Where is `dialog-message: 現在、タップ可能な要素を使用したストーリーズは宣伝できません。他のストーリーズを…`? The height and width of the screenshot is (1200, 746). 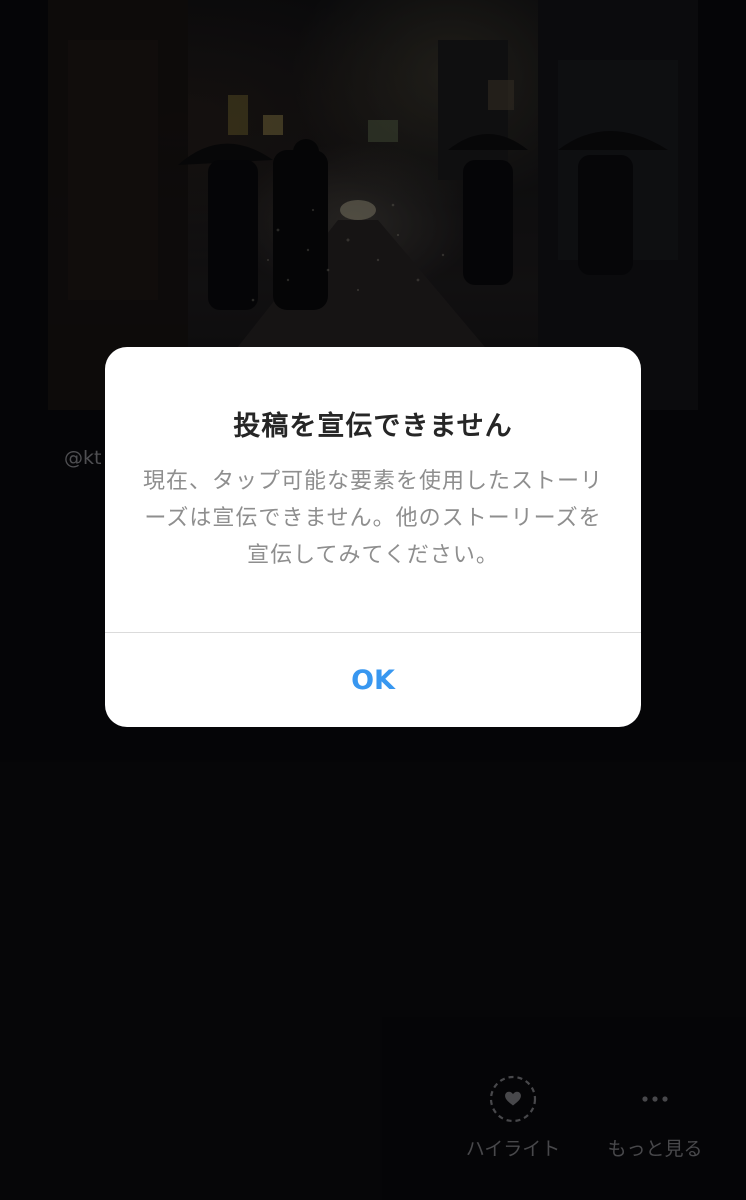 dialog-message: 現在、タップ可能な要素を使用したストーリーズは宣伝できません。他のストーリーズを… is located at coordinates (372, 518).